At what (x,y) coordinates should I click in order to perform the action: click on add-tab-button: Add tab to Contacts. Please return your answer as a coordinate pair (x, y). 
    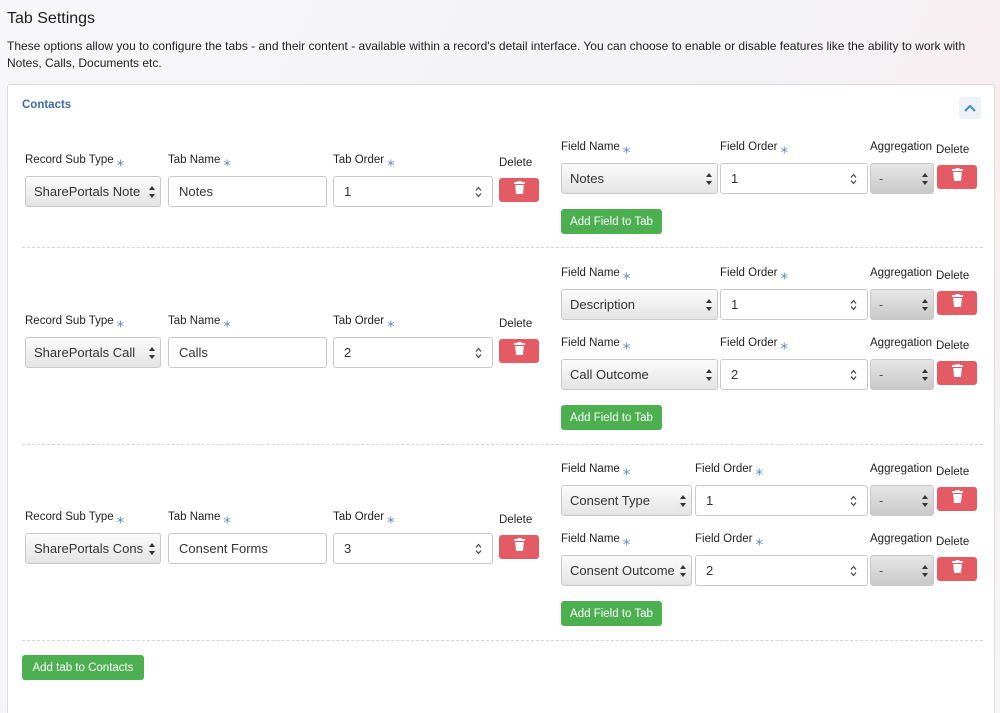
    Looking at the image, I should click on (83, 667).